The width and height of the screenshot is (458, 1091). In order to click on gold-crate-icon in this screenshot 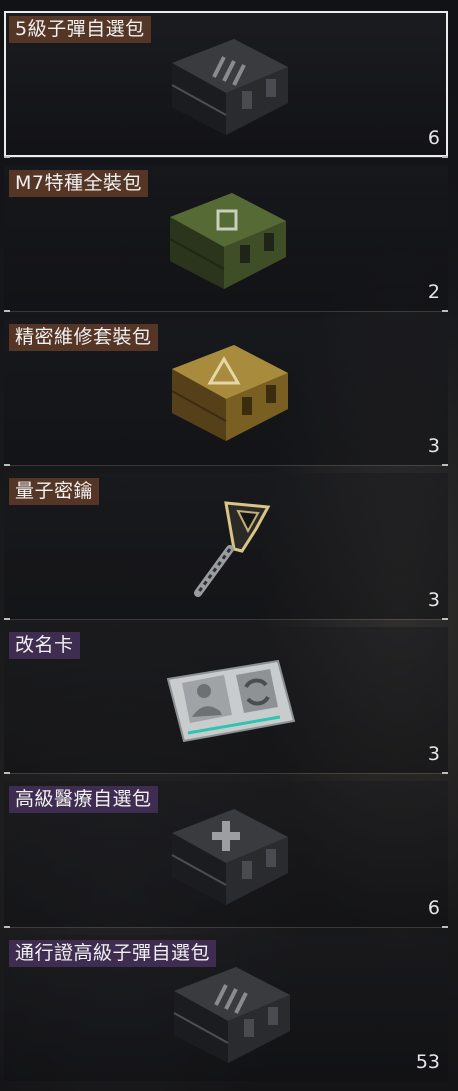, I will do `click(229, 393)`.